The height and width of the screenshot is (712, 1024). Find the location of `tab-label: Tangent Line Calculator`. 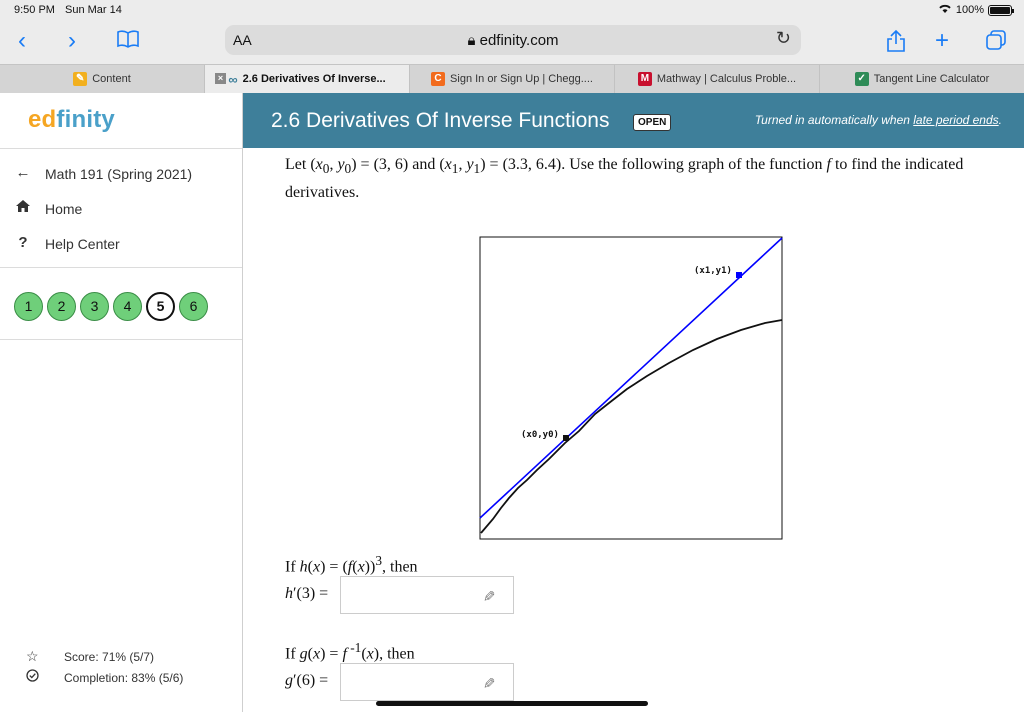

tab-label: Tangent Line Calculator is located at coordinates (931, 79).